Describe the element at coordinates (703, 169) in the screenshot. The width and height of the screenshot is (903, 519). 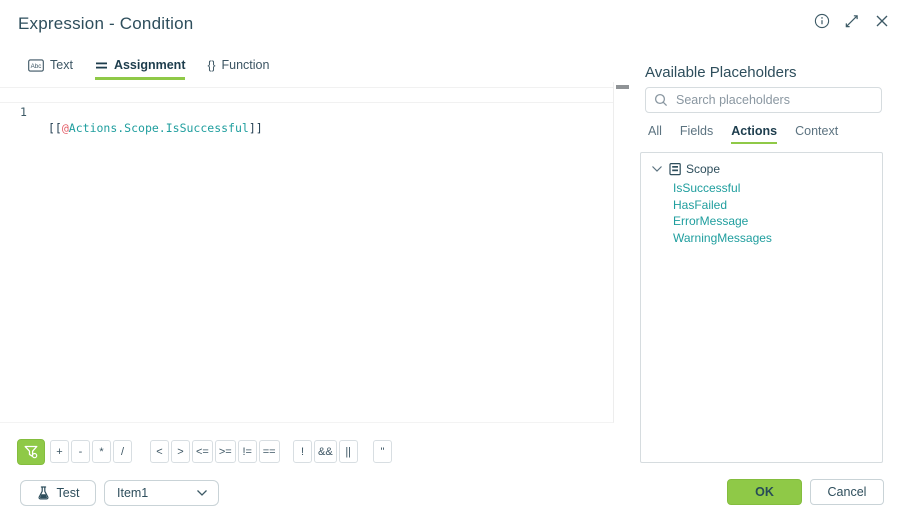
I see `tree-node-label: Scope` at that location.